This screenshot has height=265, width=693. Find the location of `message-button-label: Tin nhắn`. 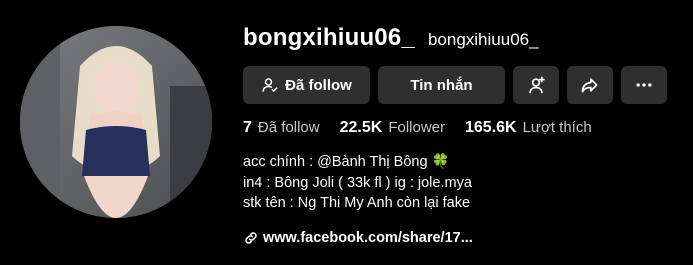

message-button-label: Tin nhắn is located at coordinates (441, 85).